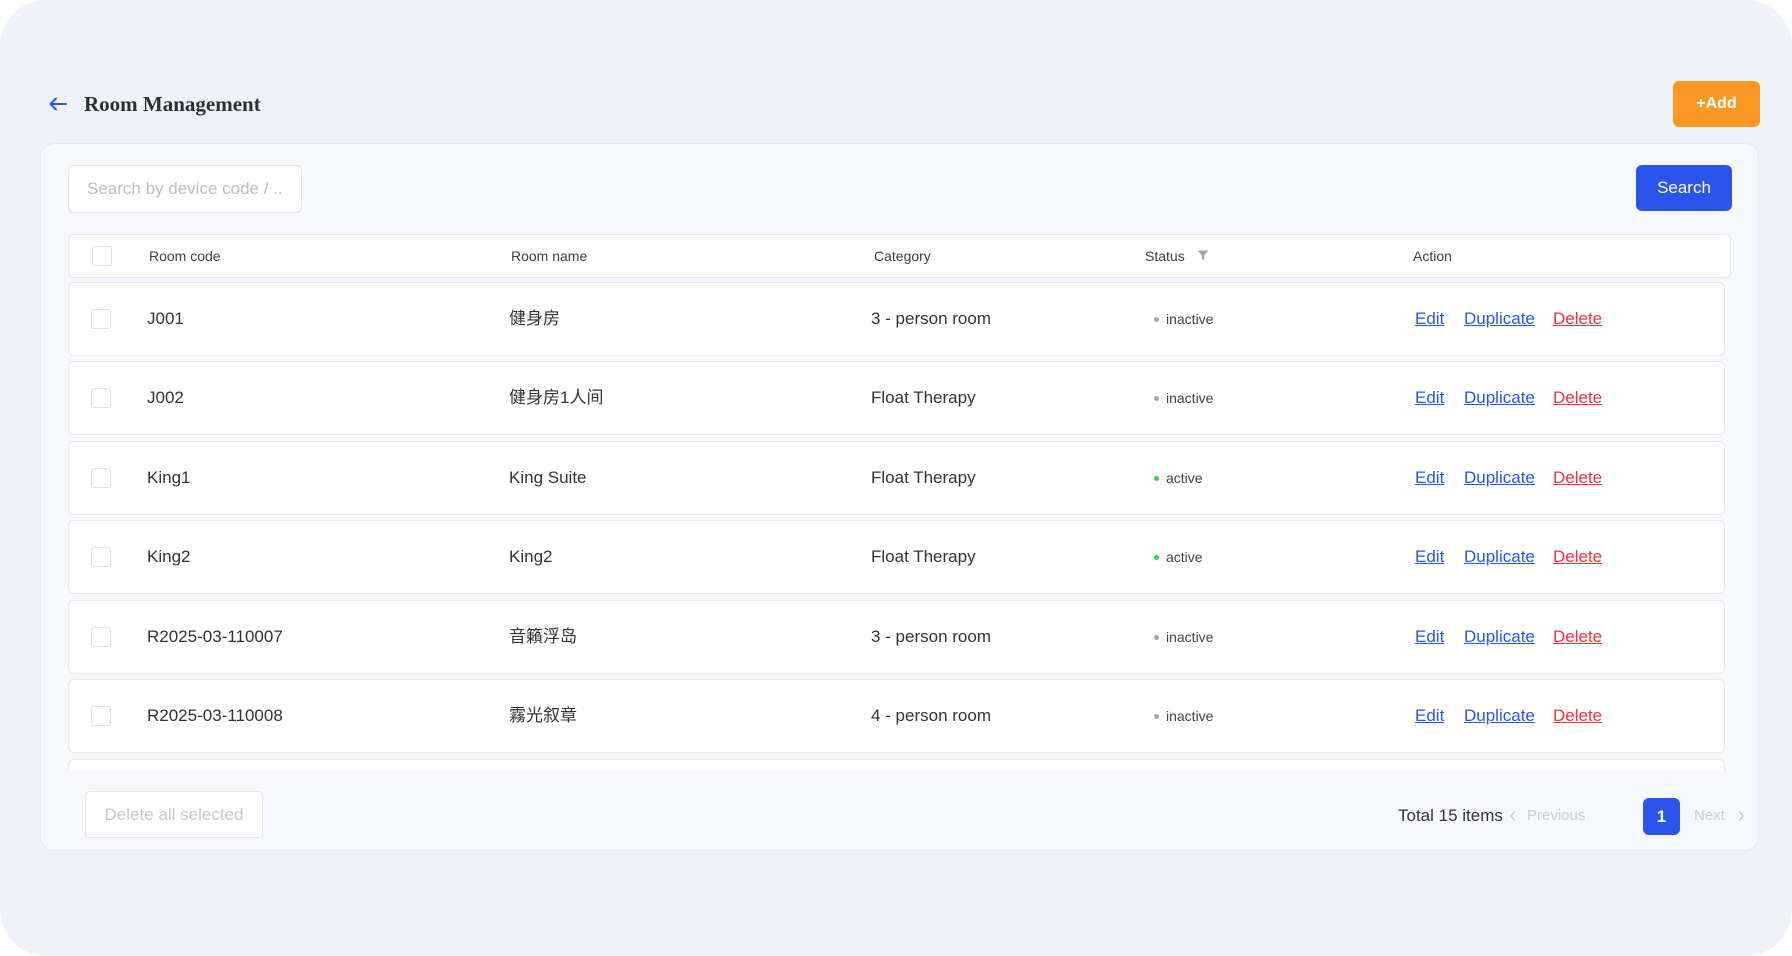  I want to click on room-code: J002, so click(165, 397).